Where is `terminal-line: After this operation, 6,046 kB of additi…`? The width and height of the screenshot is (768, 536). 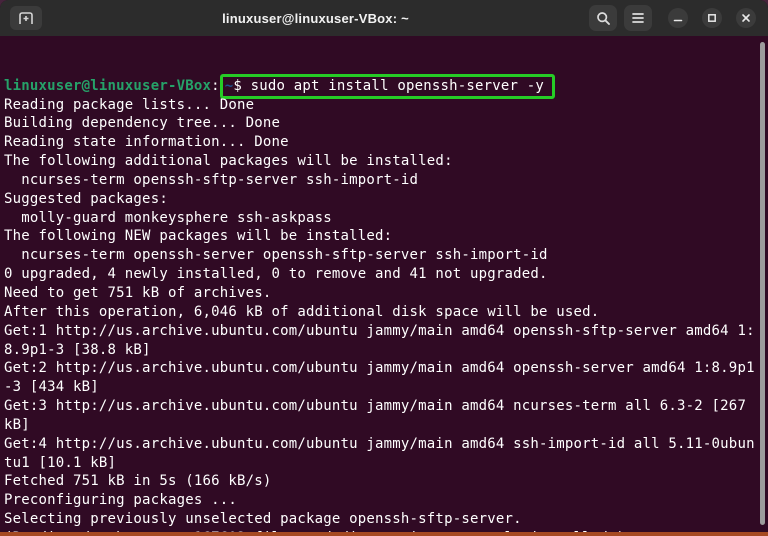
terminal-line: After this operation, 6,046 kB of additi… is located at coordinates (385, 312).